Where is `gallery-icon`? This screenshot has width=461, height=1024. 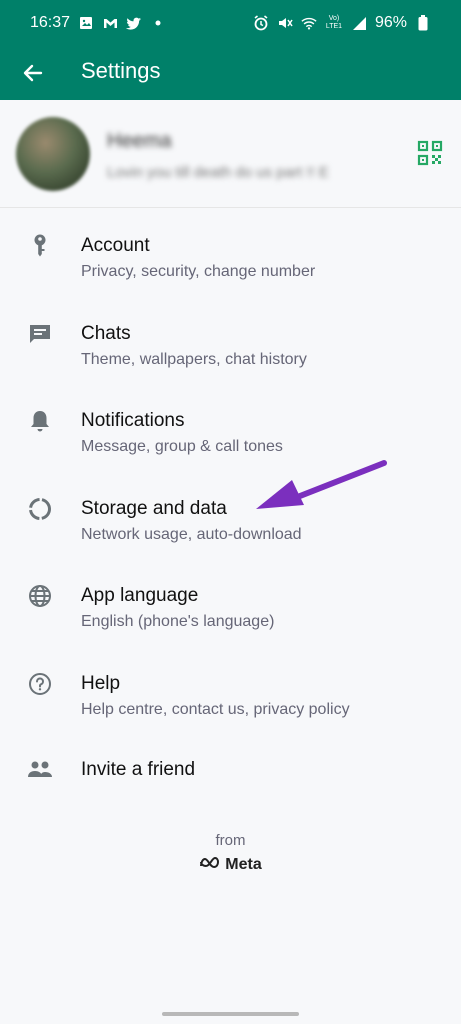 gallery-icon is located at coordinates (86, 23).